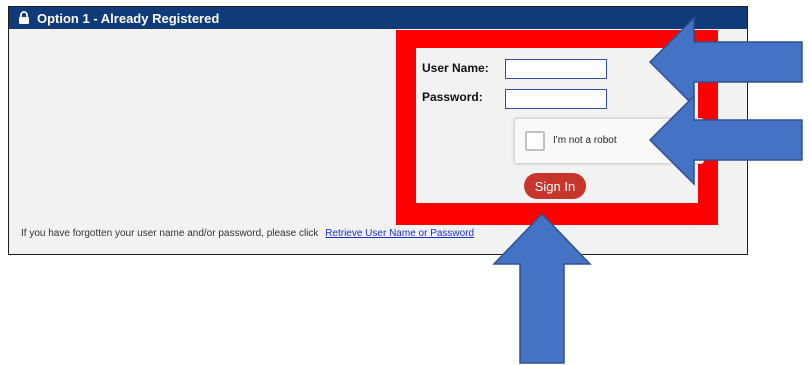  Describe the element at coordinates (378, 18) in the screenshot. I see `panel-header: Option 1 - Already Registered` at that location.